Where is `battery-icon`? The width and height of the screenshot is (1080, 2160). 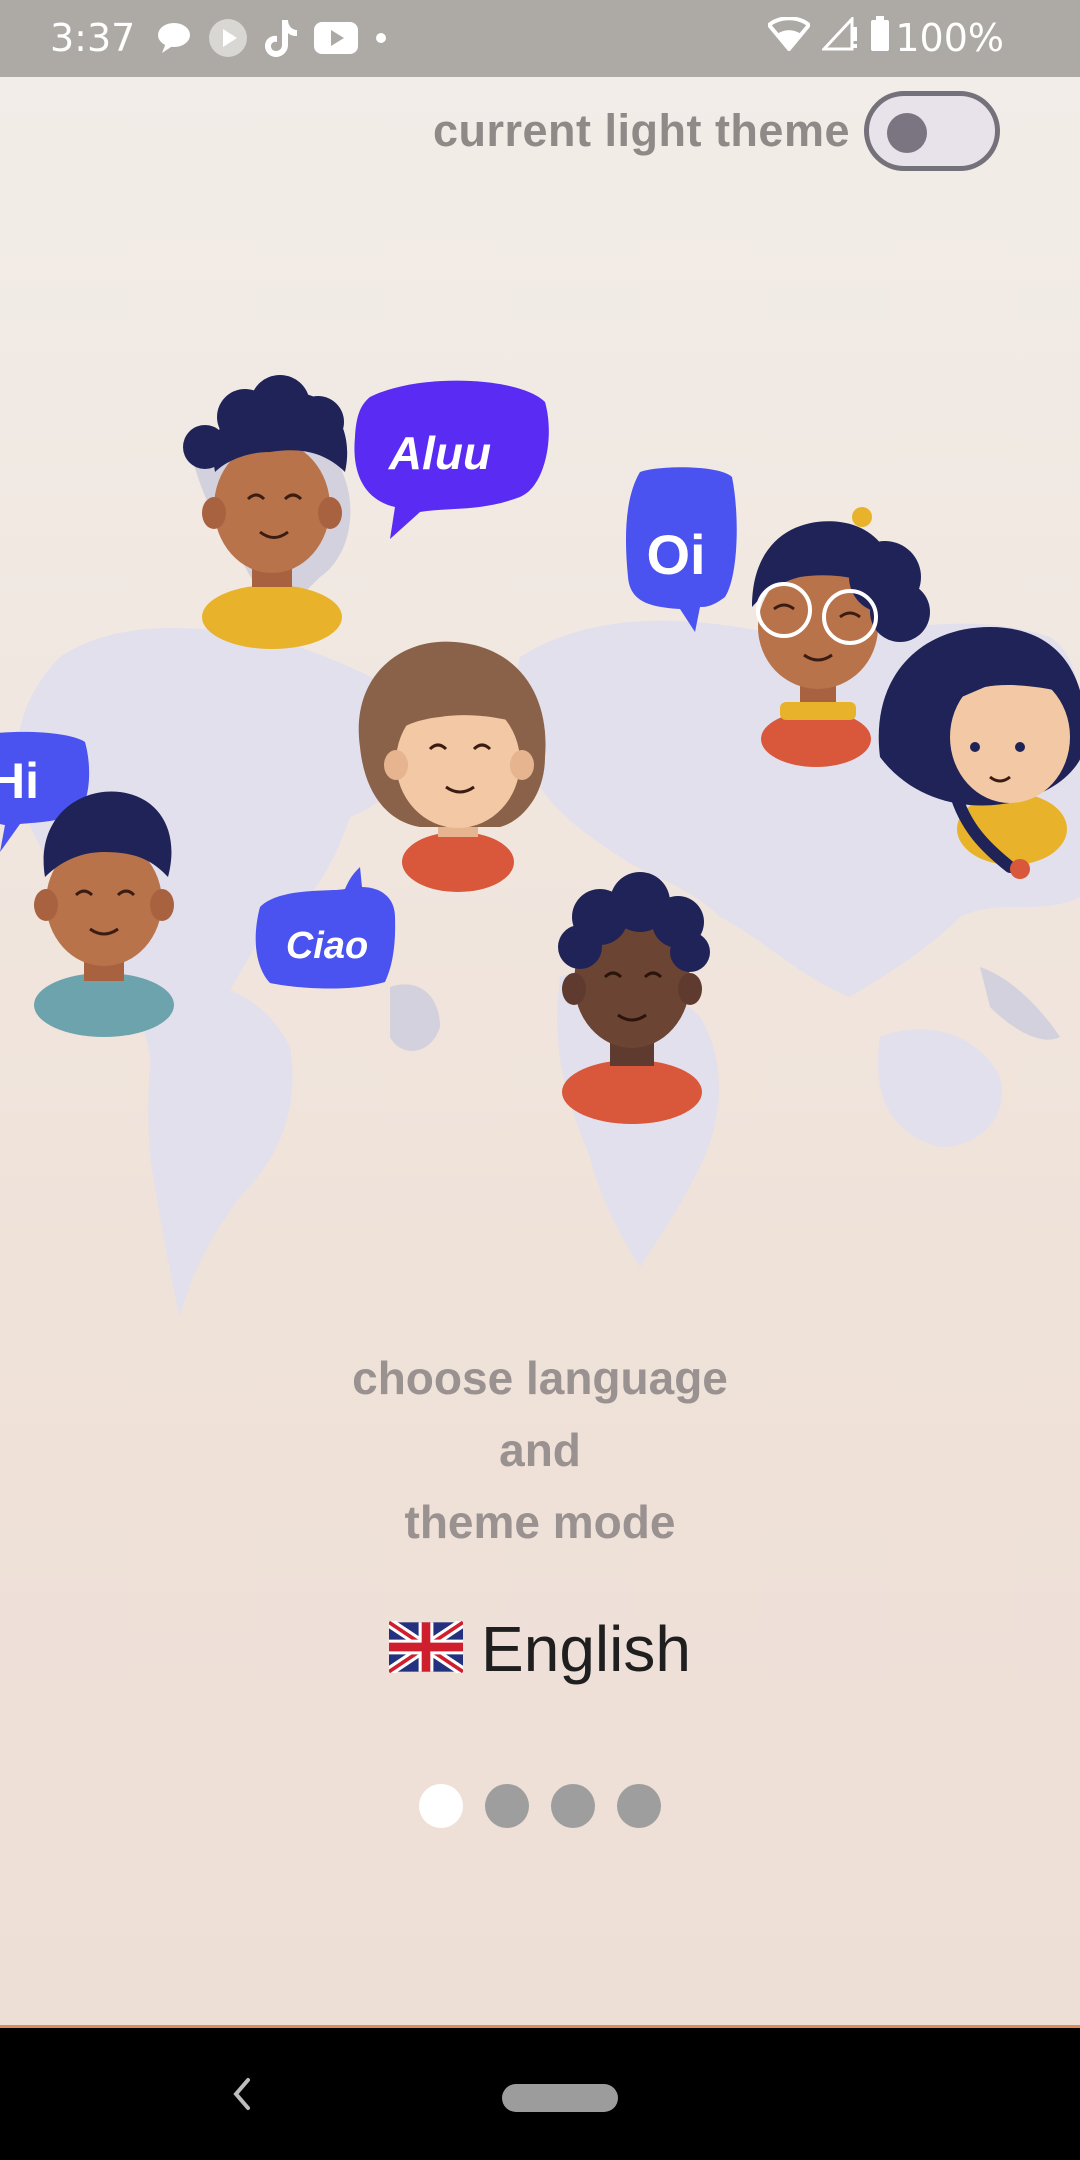
battery-icon is located at coordinates (880, 34).